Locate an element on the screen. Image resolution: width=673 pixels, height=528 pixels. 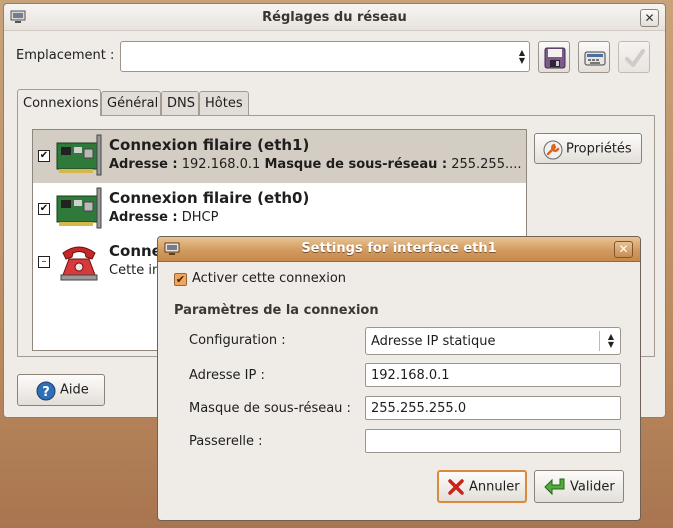
validate-button: Valider is located at coordinates (579, 486).